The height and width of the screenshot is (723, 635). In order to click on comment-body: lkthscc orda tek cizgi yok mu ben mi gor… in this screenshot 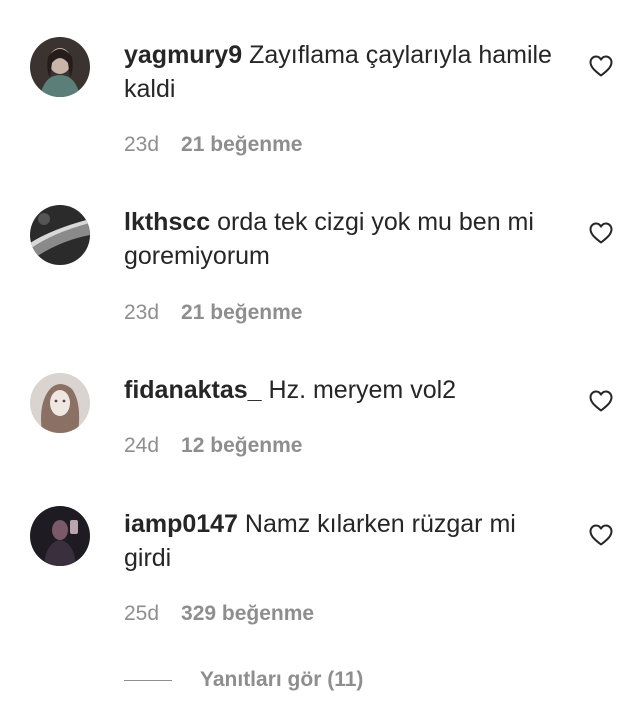, I will do `click(344, 239)`.